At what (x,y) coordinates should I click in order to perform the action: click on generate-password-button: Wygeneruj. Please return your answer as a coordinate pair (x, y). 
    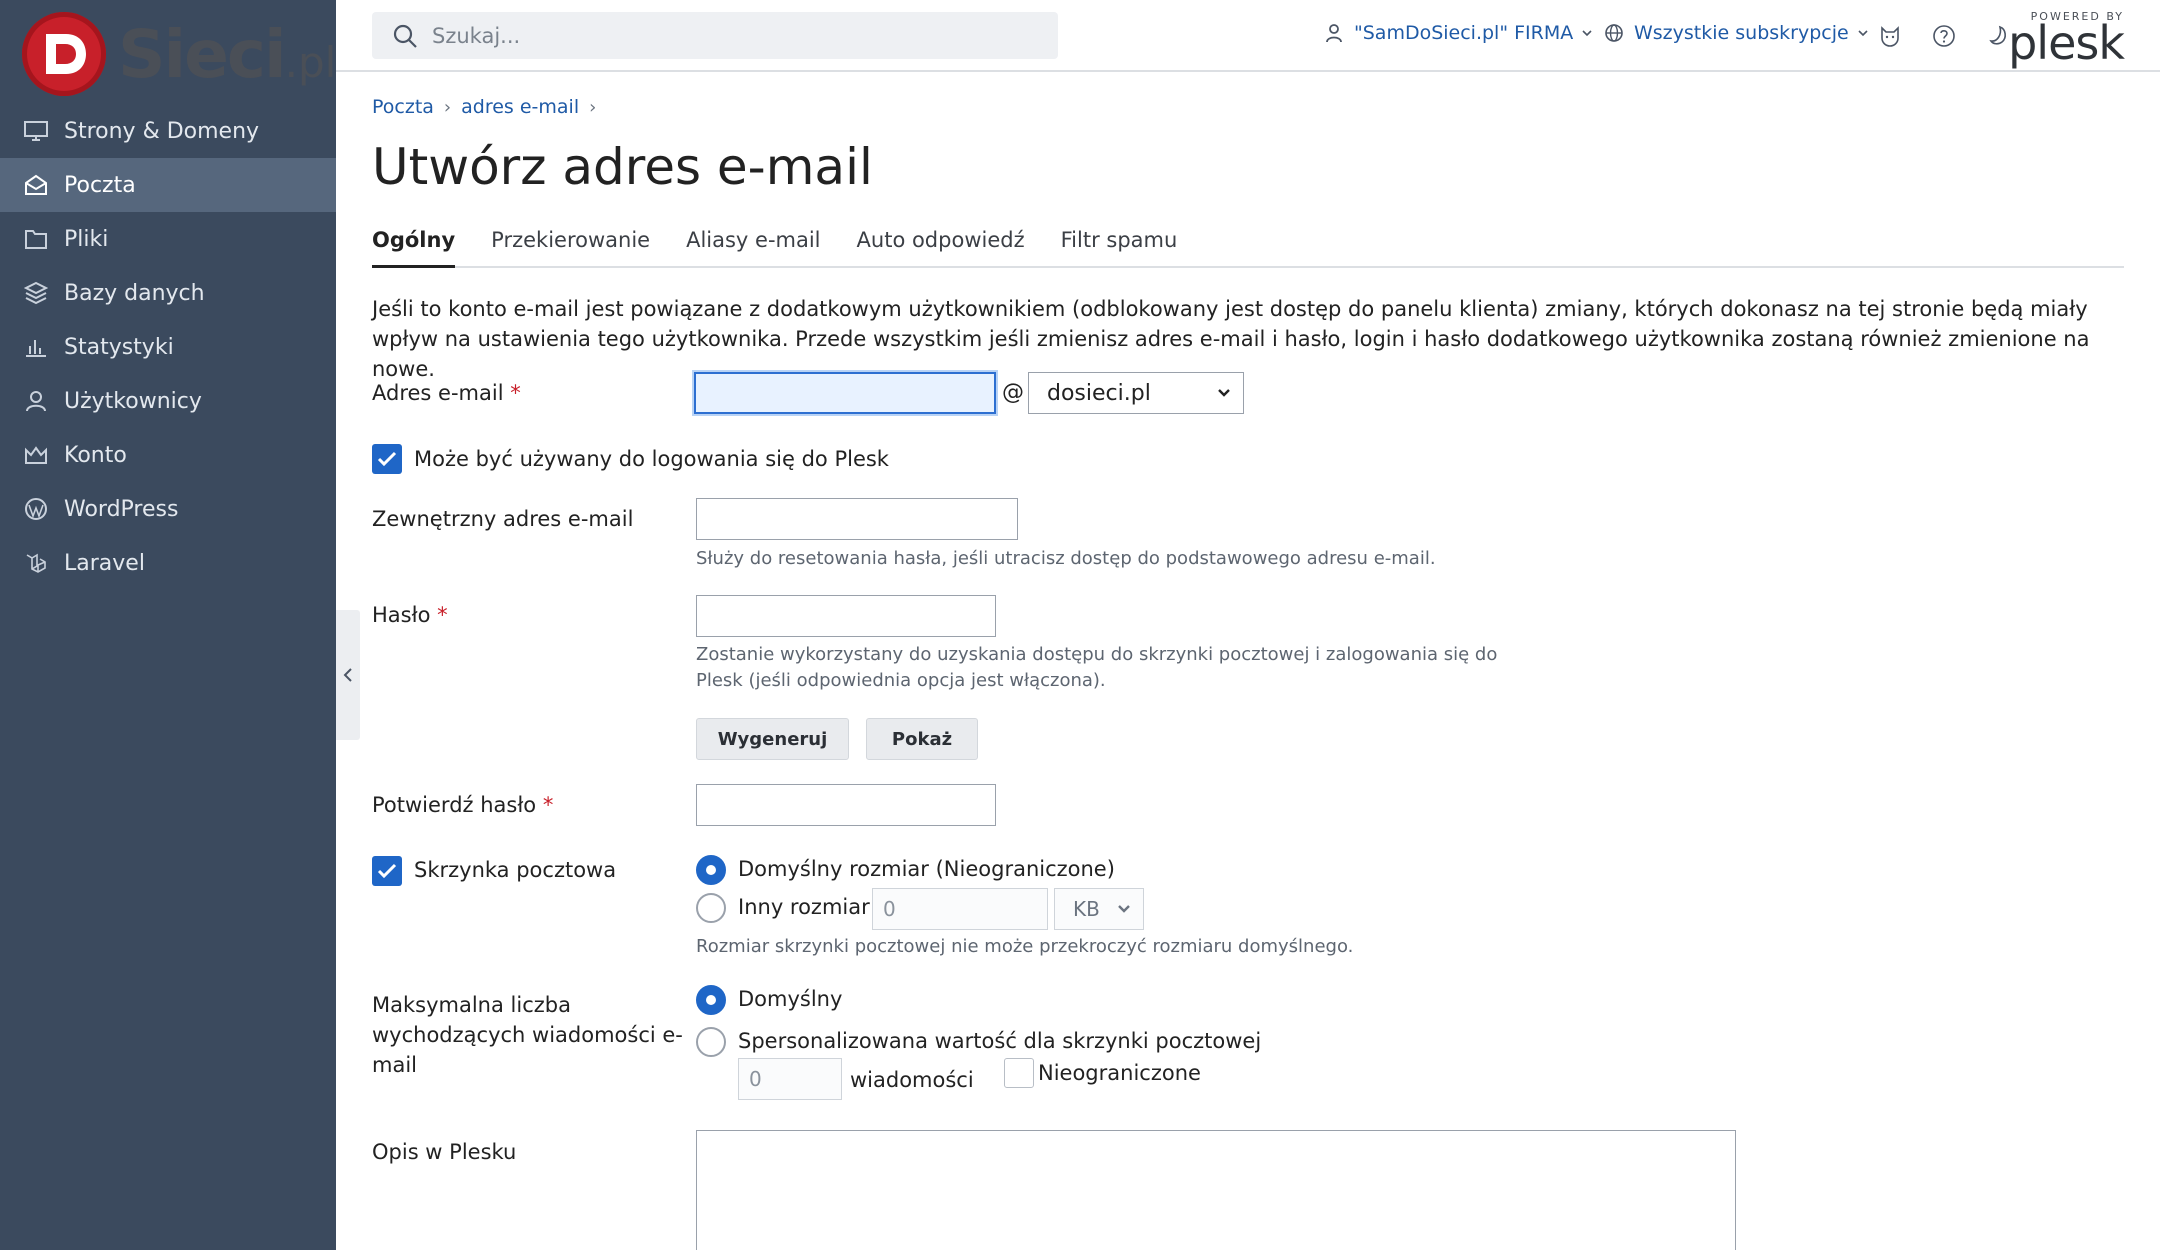
    Looking at the image, I should click on (772, 739).